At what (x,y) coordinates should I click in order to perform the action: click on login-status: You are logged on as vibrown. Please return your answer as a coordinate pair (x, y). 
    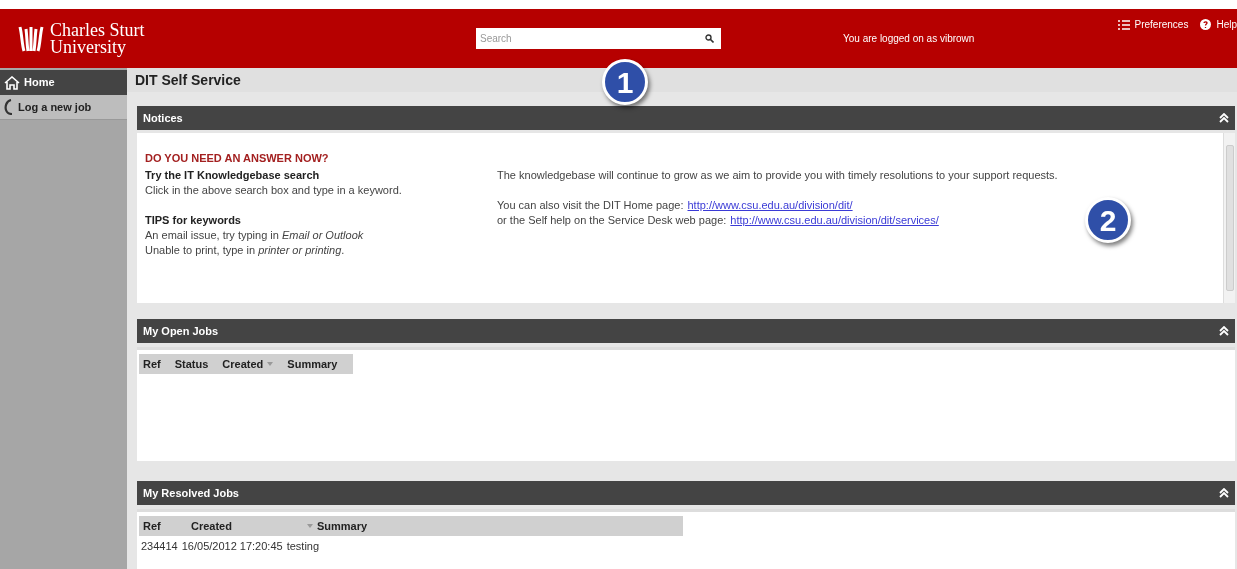
    Looking at the image, I should click on (909, 39).